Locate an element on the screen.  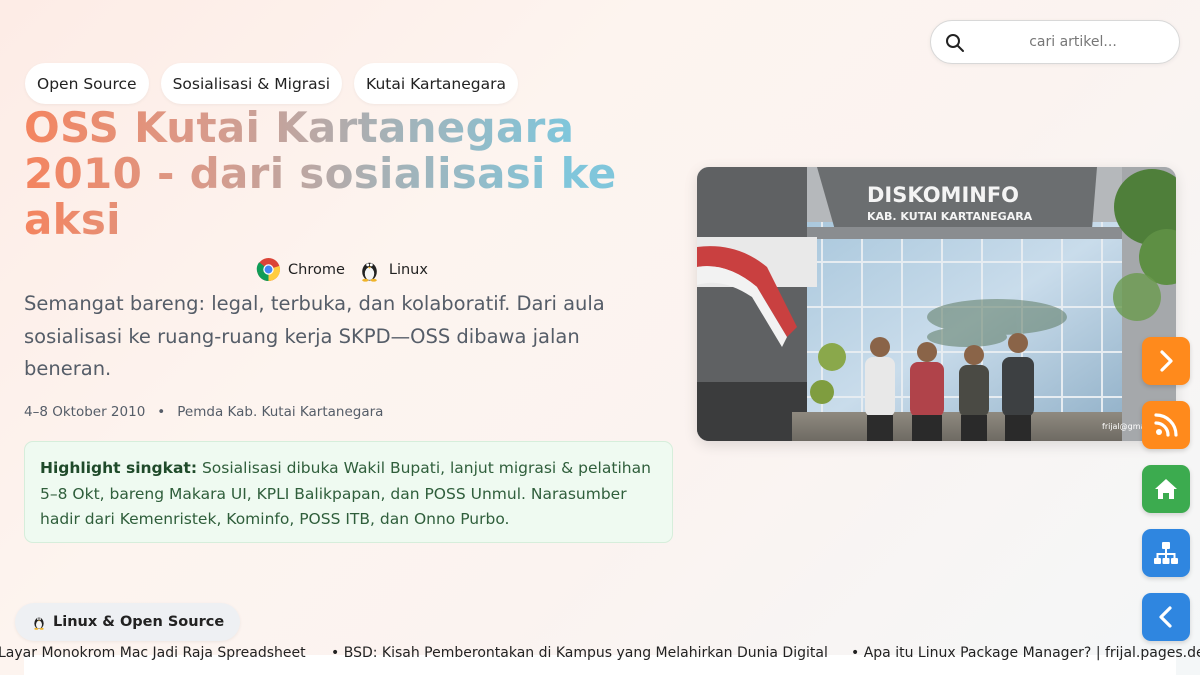
category-pill: Linux & Open Source is located at coordinates (128, 622).